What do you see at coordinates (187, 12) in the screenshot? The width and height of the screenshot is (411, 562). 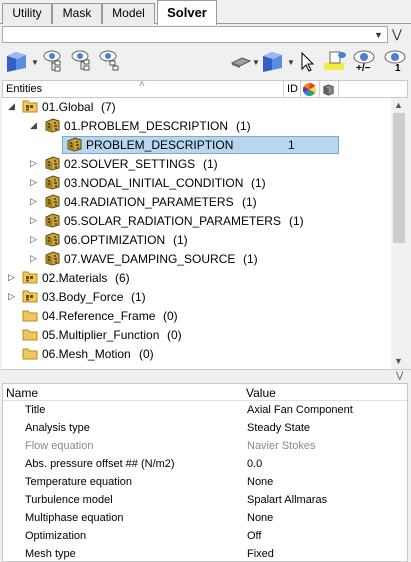 I see `tab-solver: Solver` at bounding box center [187, 12].